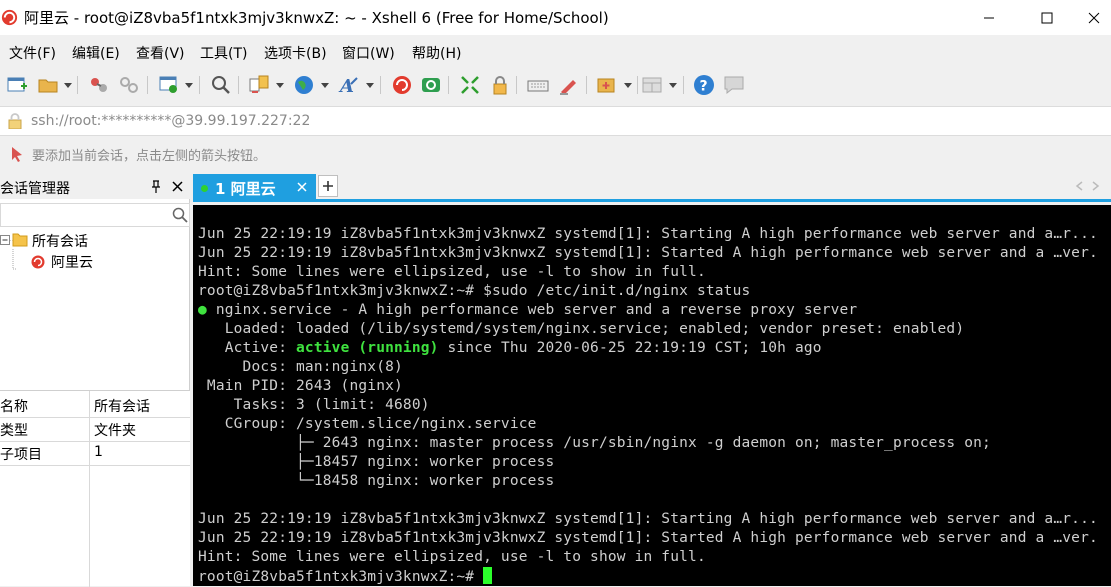 Image resolution: width=1111 pixels, height=587 pixels. What do you see at coordinates (170, 121) in the screenshot?
I see `address-input: ssh://root:**********@39.99.197.227:22` at bounding box center [170, 121].